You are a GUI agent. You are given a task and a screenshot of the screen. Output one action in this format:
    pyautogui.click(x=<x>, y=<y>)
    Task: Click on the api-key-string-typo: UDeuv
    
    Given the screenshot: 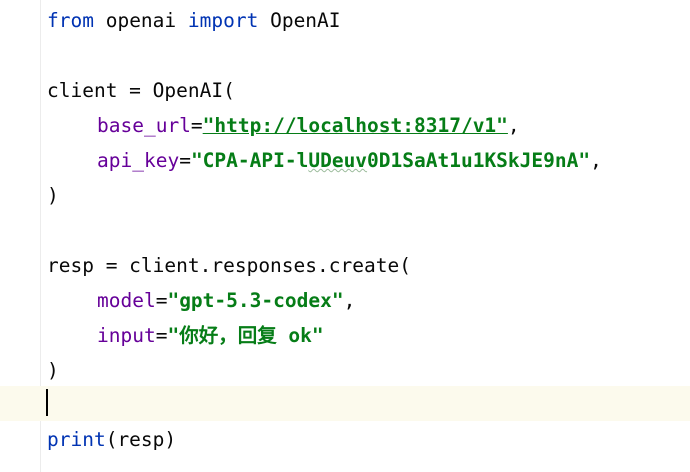 What is the action you would take?
    pyautogui.click(x=338, y=160)
    